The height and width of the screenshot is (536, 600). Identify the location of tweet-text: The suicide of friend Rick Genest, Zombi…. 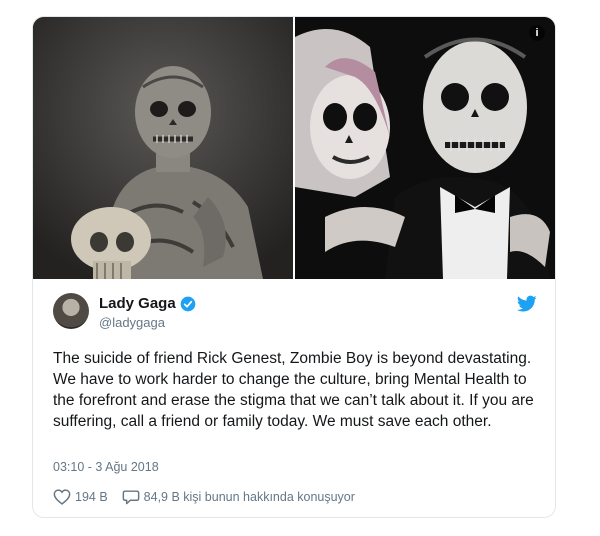
(293, 390).